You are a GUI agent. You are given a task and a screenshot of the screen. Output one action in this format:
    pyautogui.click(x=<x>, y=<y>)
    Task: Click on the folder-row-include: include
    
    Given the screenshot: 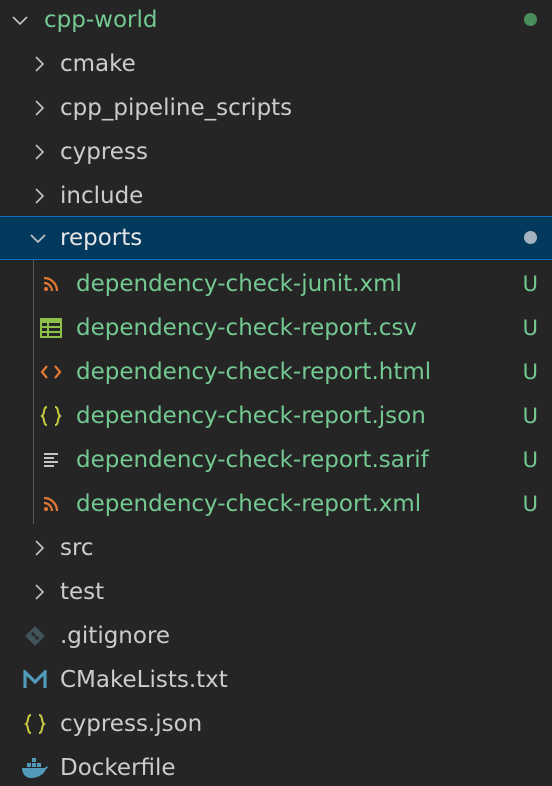 What is the action you would take?
    pyautogui.click(x=276, y=196)
    